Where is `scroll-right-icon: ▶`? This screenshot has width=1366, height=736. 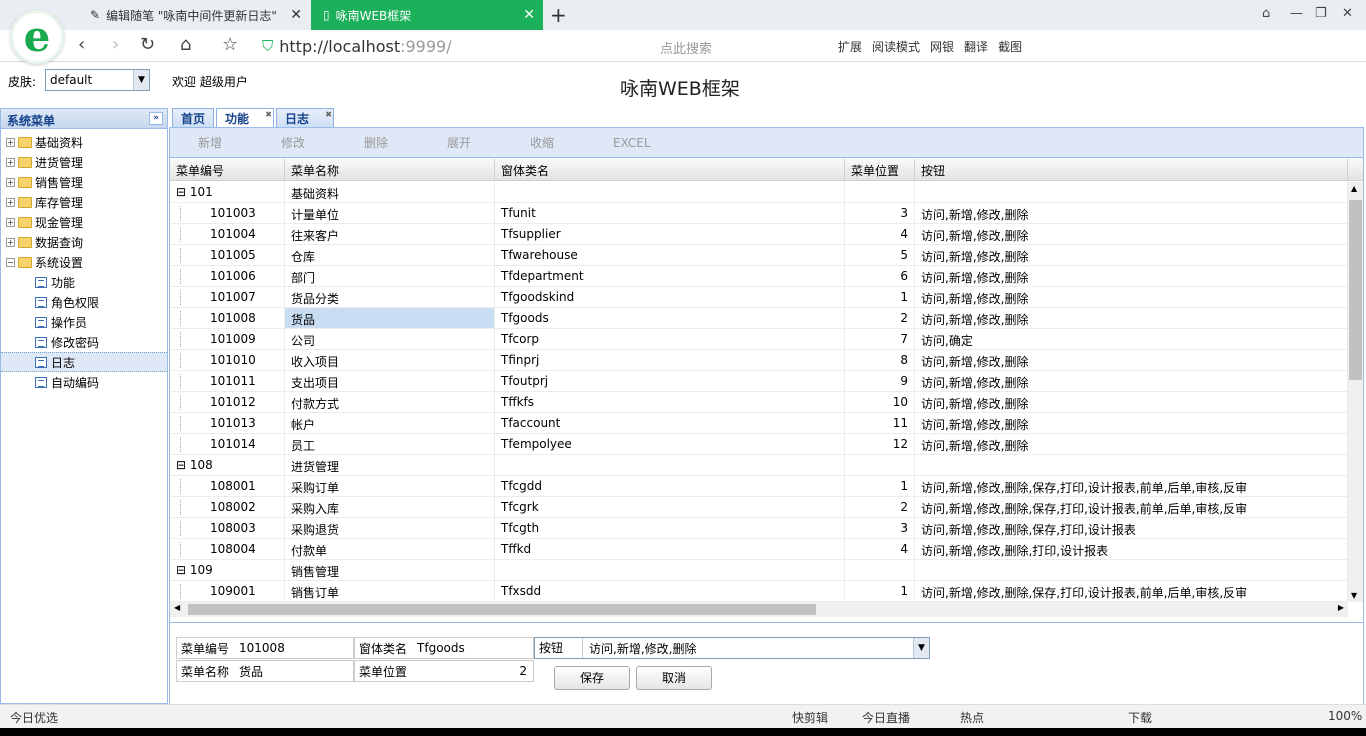
scroll-right-icon: ▶ is located at coordinates (1341, 607).